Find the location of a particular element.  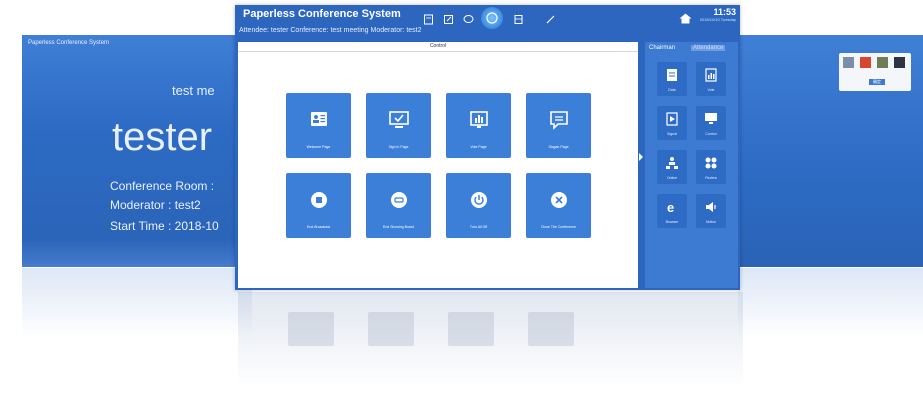

theme-swatch-red is located at coordinates (865, 62).